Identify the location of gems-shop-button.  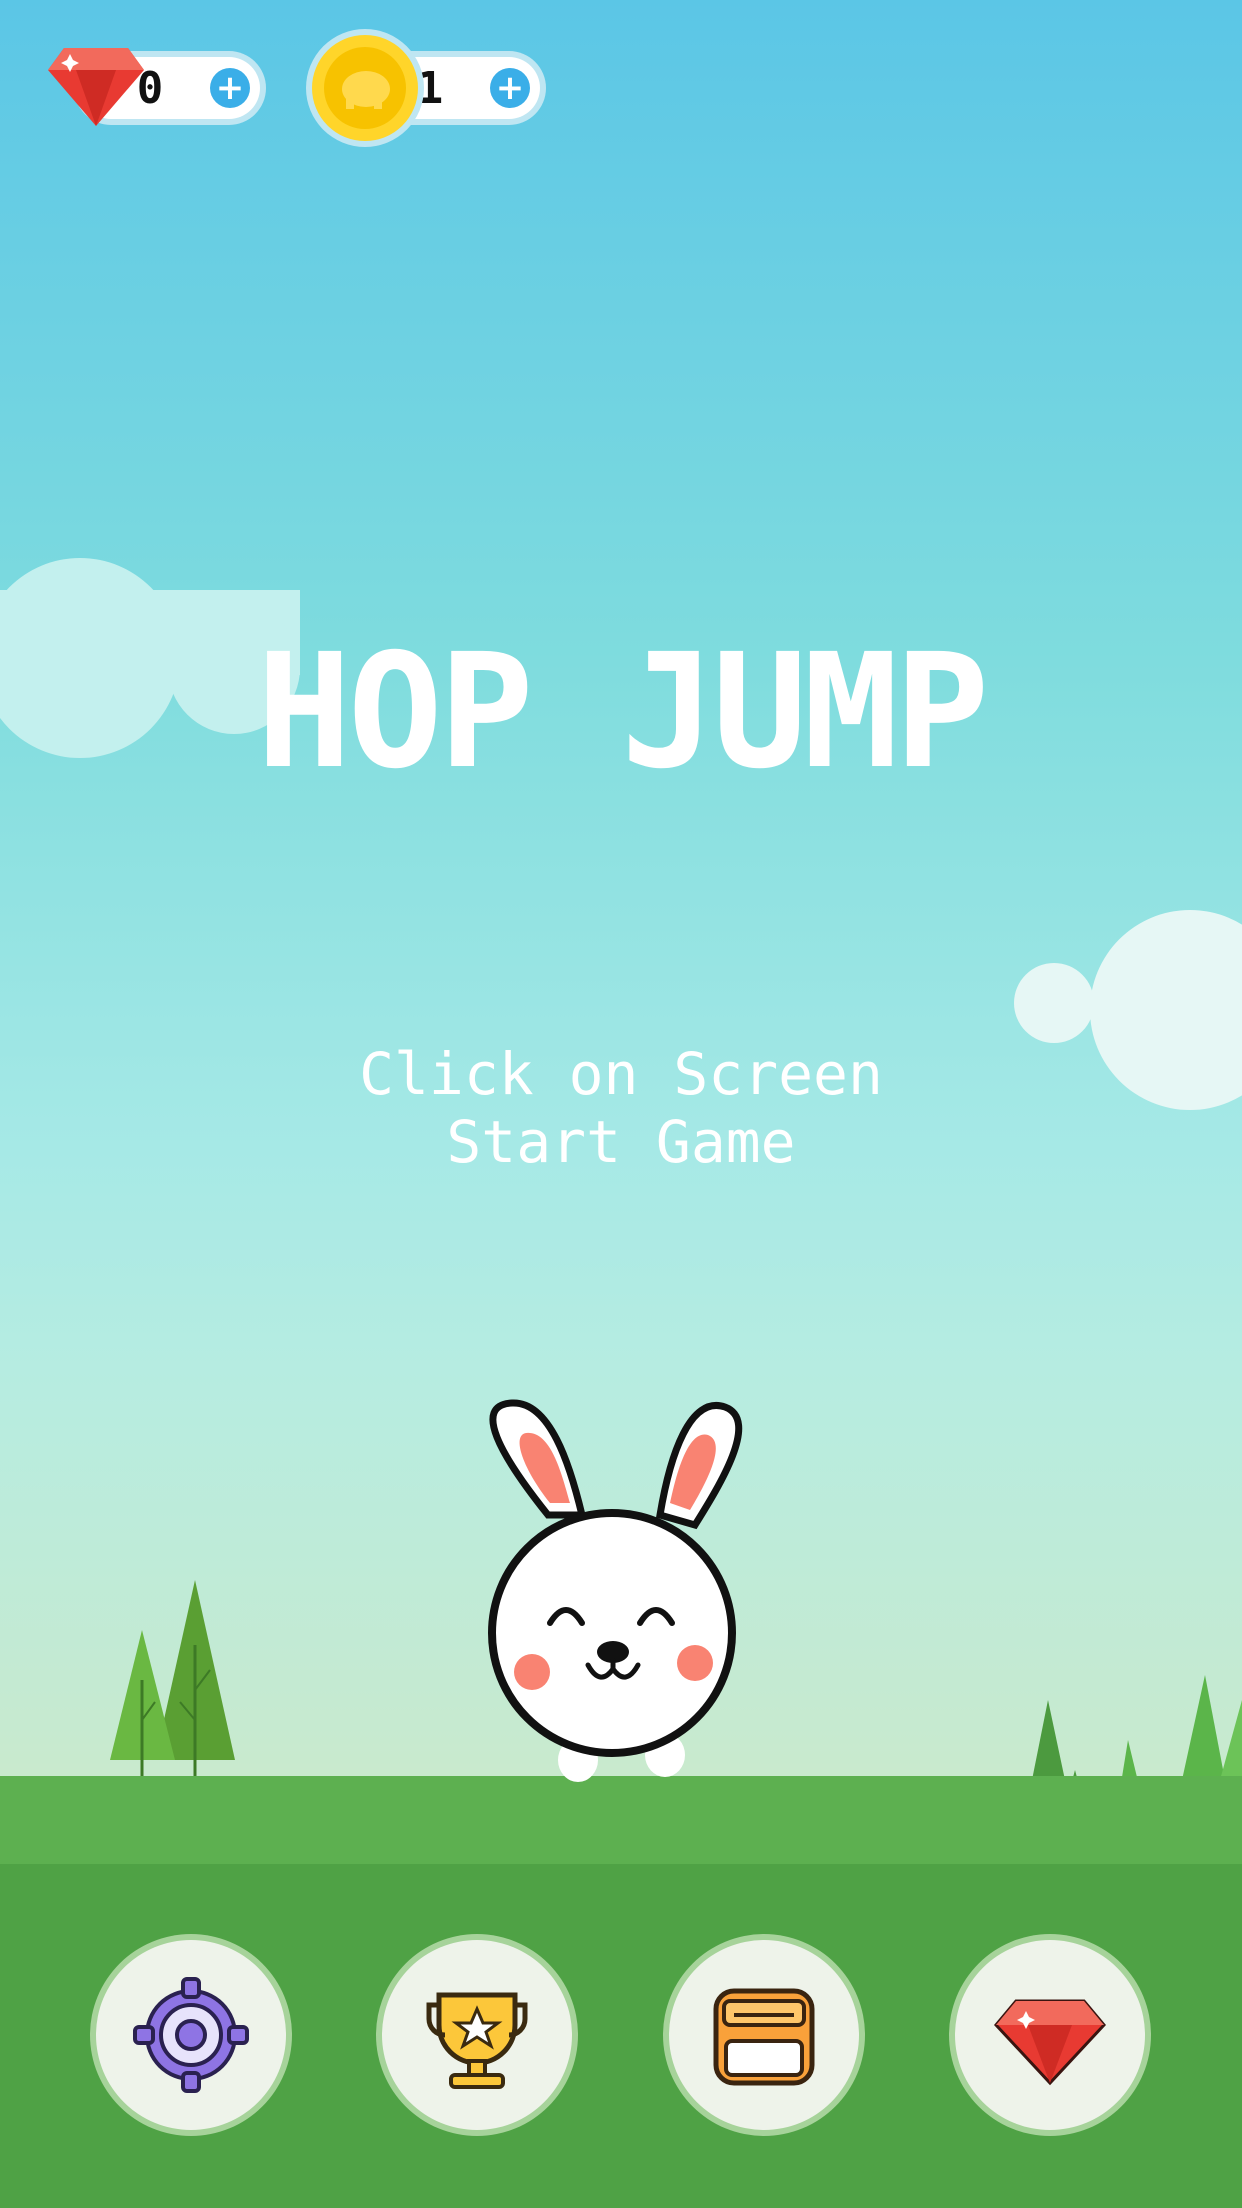
(1050, 2035).